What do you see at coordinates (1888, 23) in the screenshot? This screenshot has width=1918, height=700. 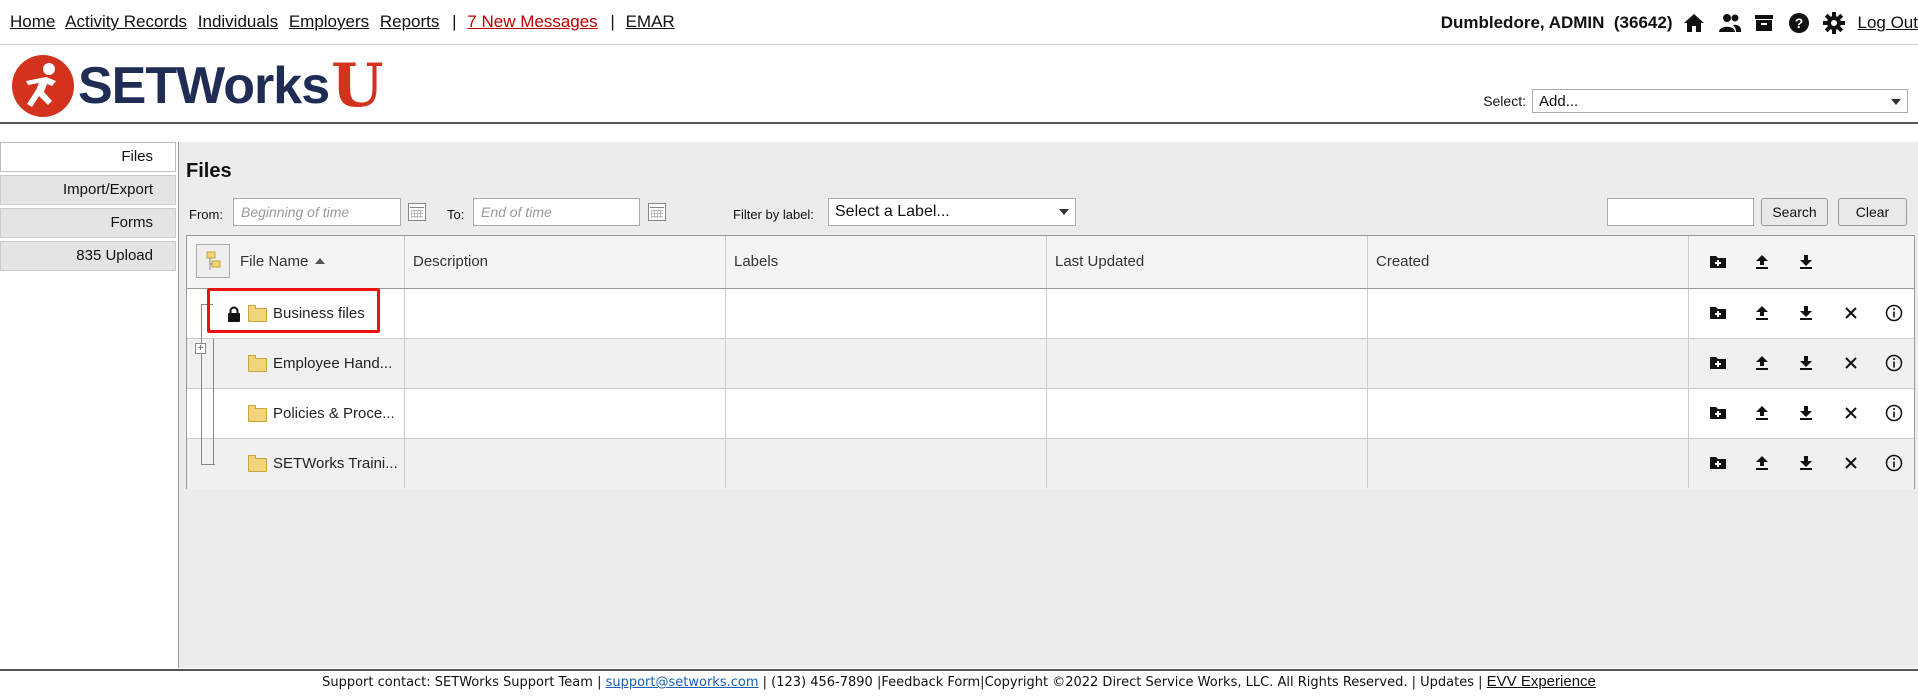 I see `logout-link: Log Out` at bounding box center [1888, 23].